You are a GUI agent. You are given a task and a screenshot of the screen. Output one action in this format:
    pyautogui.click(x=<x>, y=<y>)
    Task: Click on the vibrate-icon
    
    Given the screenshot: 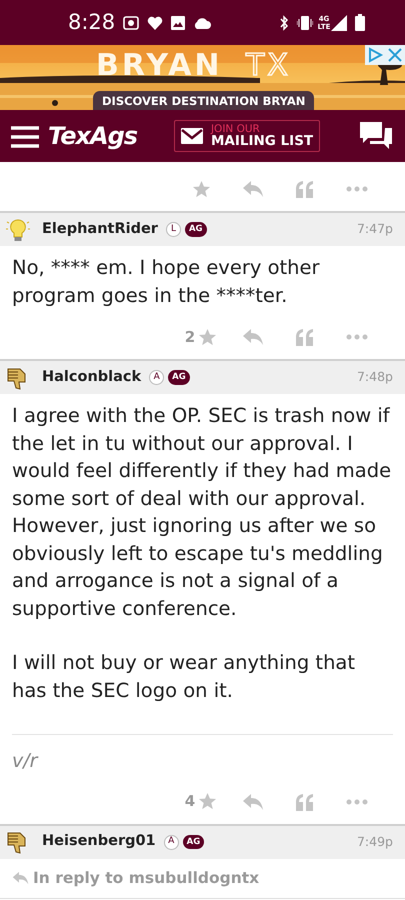 What is the action you would take?
    pyautogui.click(x=305, y=22)
    